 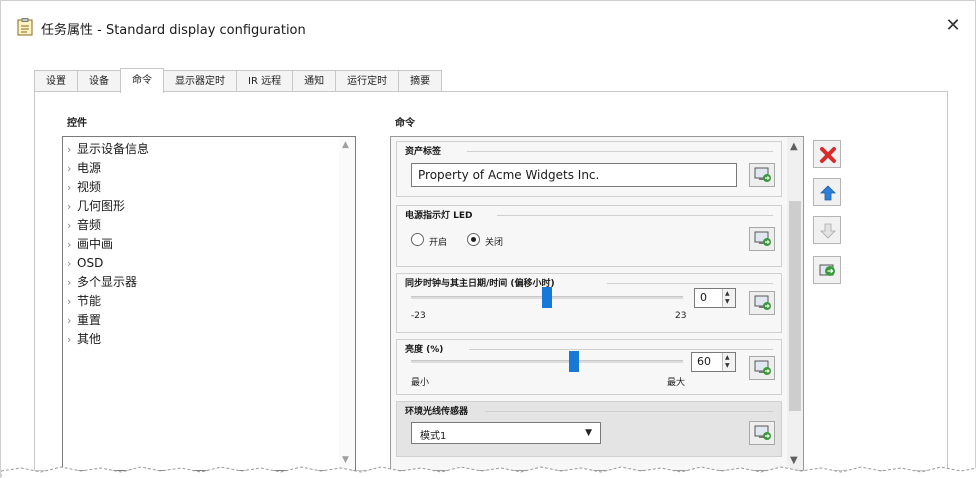 What do you see at coordinates (589, 367) in the screenshot?
I see `command-brightness: 亮度 (%) 最小 最大 60 ▲ ▼` at bounding box center [589, 367].